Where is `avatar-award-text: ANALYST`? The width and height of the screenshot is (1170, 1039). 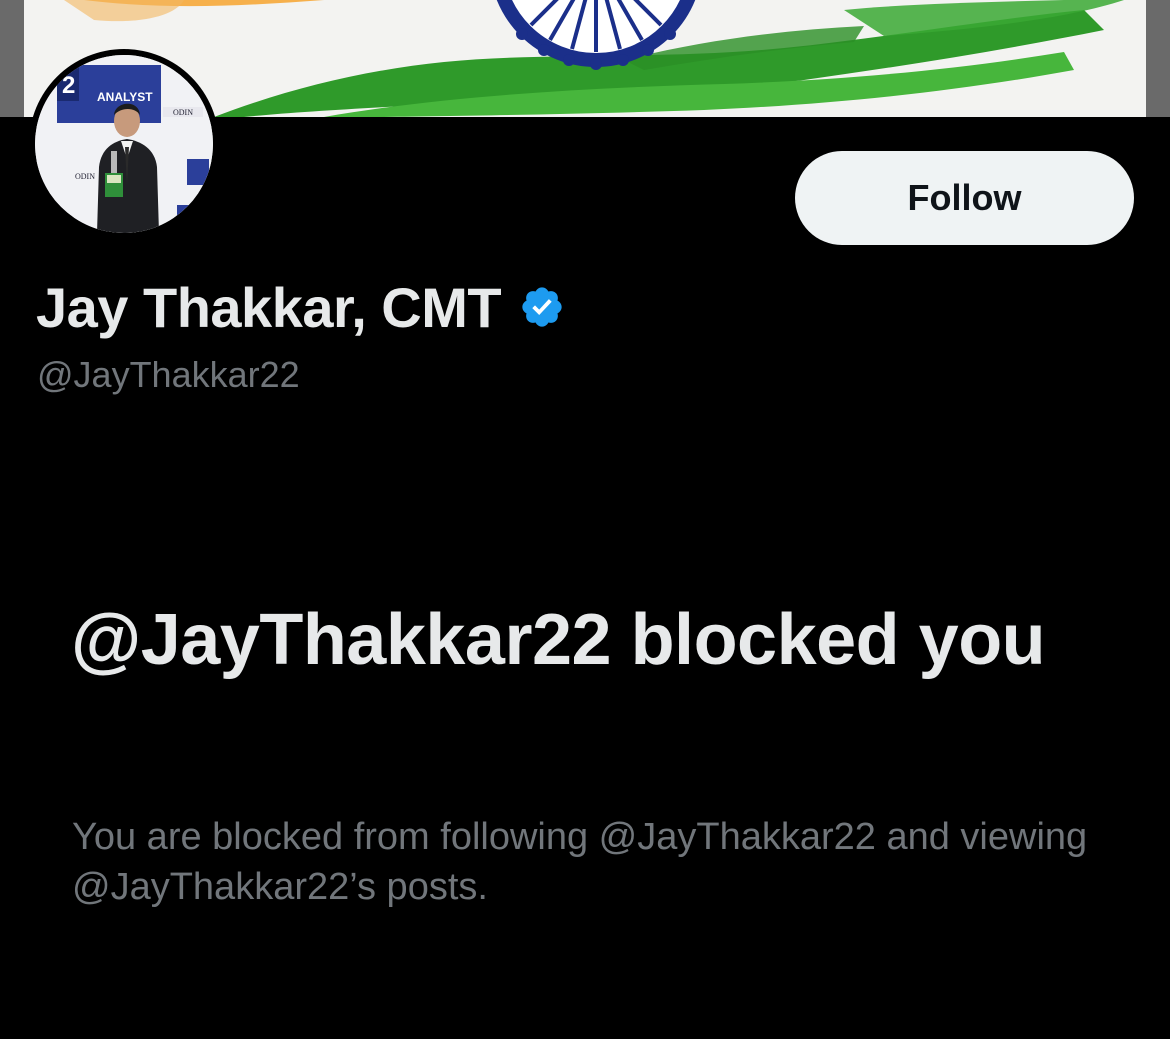
avatar-award-text: ANALYST is located at coordinates (125, 97).